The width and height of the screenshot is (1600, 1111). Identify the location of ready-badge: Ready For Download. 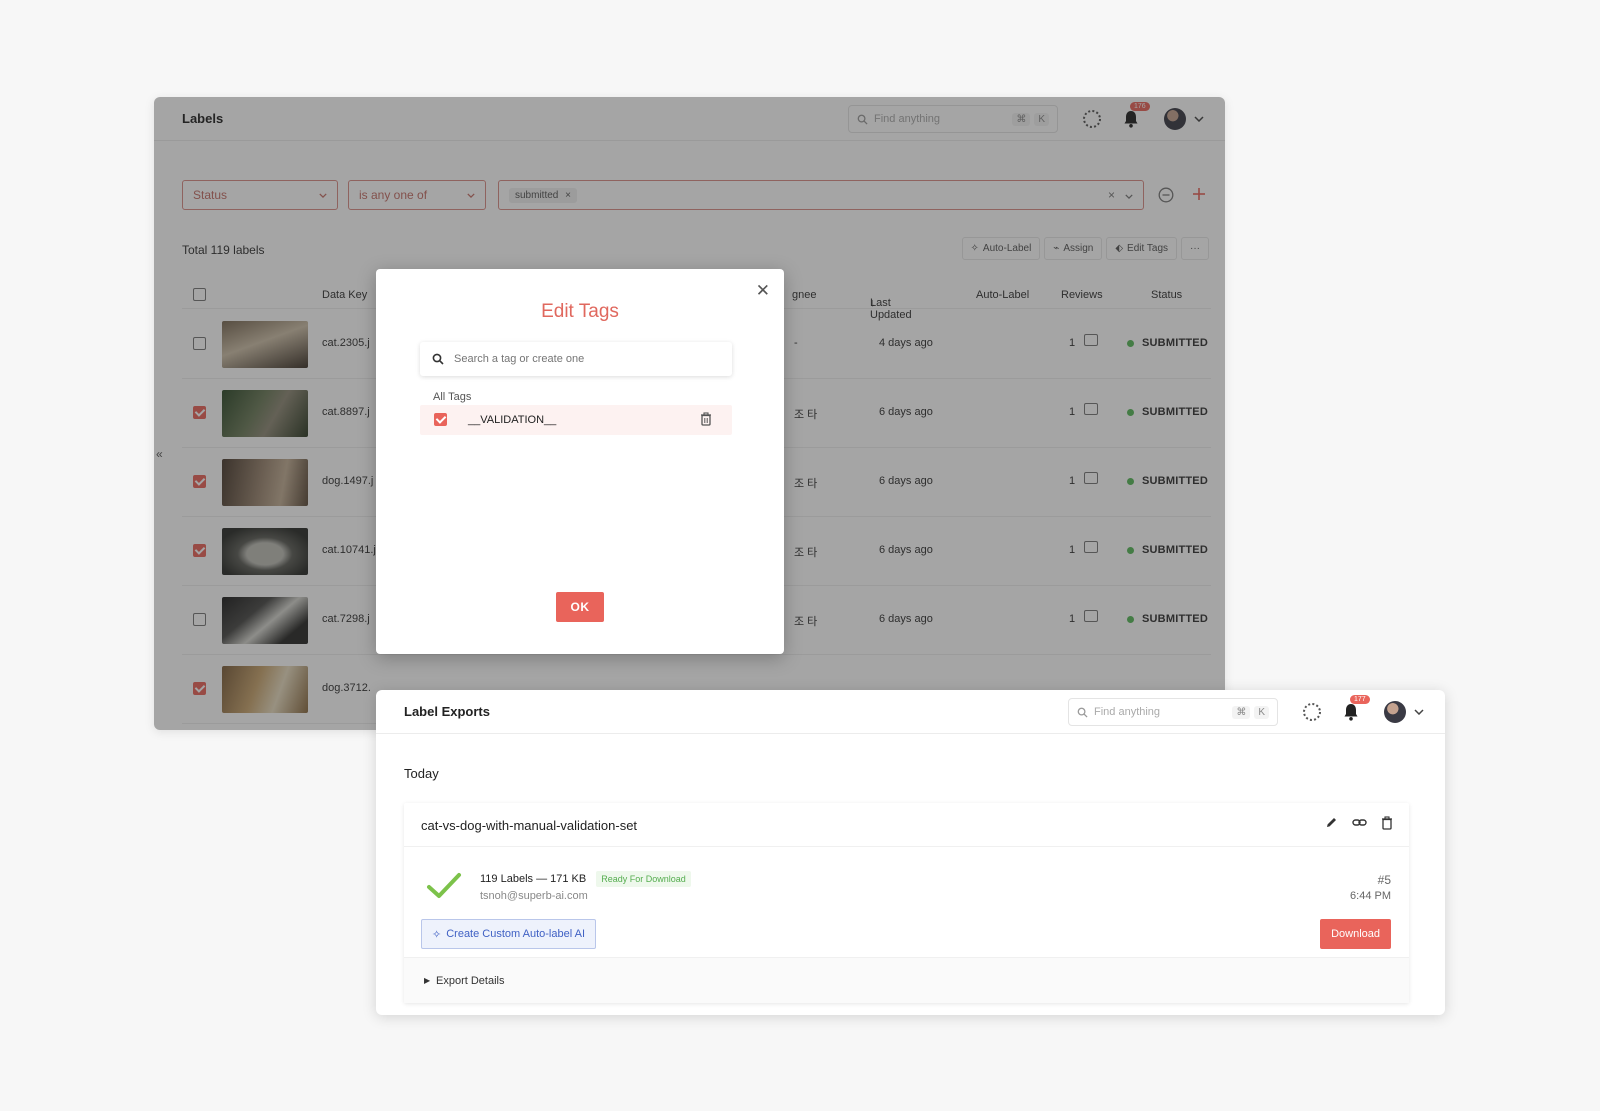
(643, 879).